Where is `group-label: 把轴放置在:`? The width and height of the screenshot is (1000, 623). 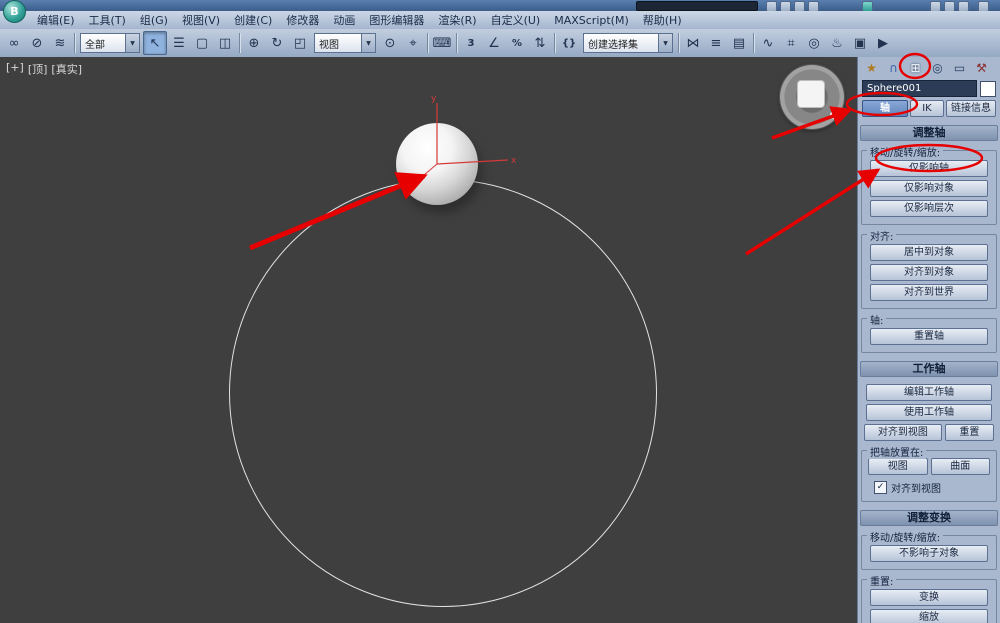
group-label: 把轴放置在: is located at coordinates (897, 451).